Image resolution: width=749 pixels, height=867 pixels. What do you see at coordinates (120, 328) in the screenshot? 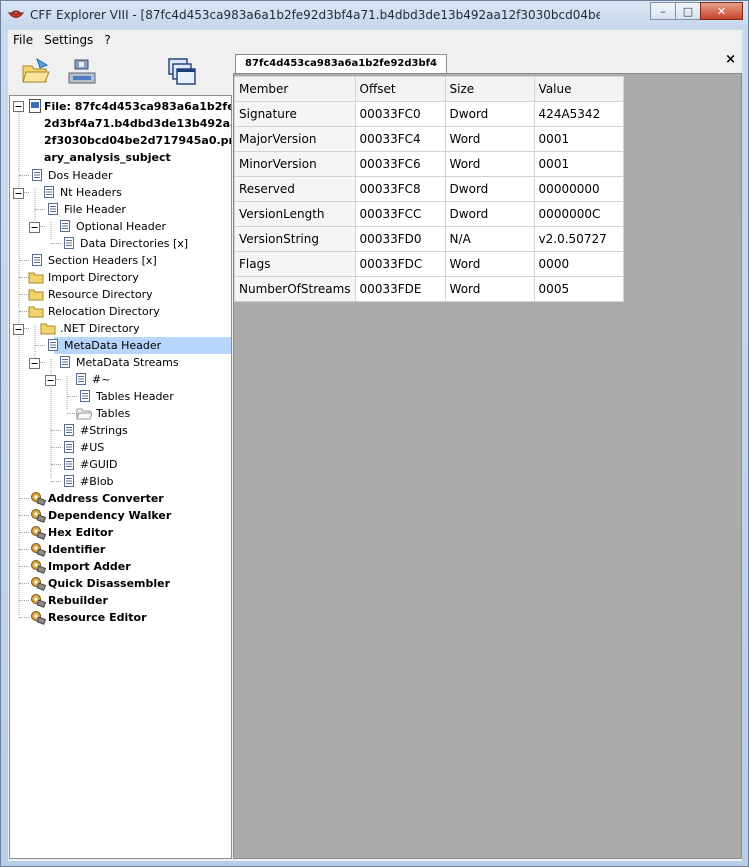
I see `tree-item-net-directory: .NET Directory` at bounding box center [120, 328].